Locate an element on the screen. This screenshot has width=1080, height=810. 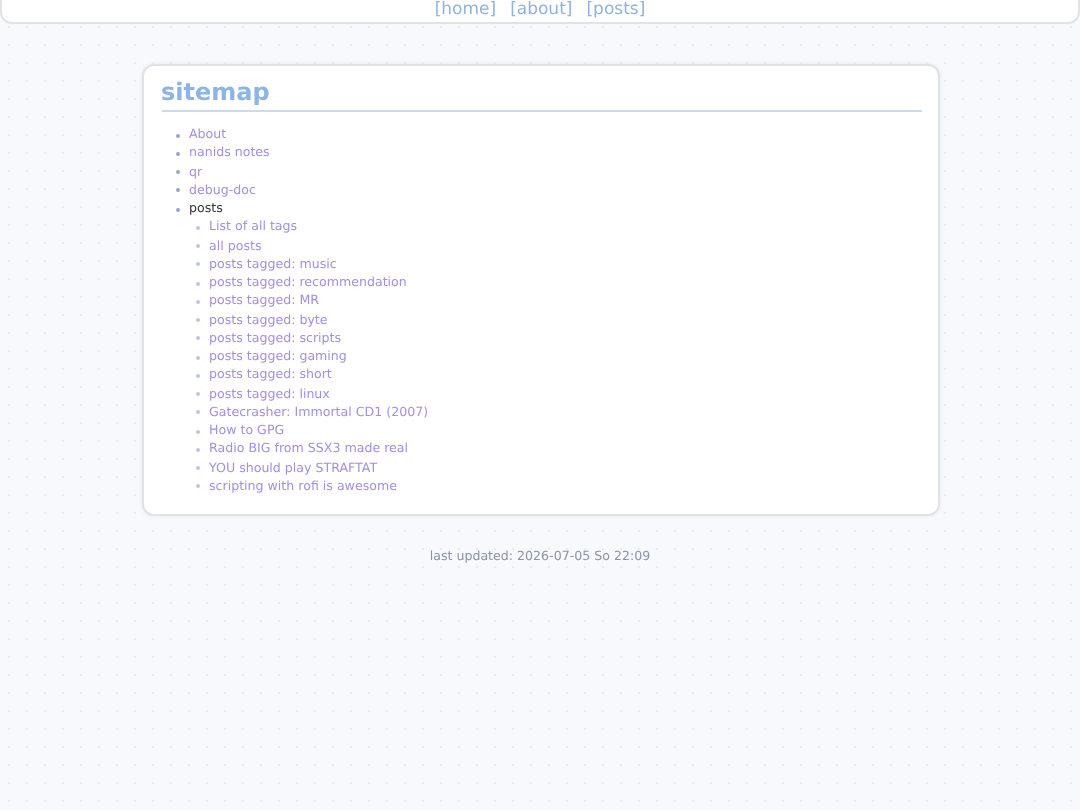
nav-link: [posts] is located at coordinates (616, 11).